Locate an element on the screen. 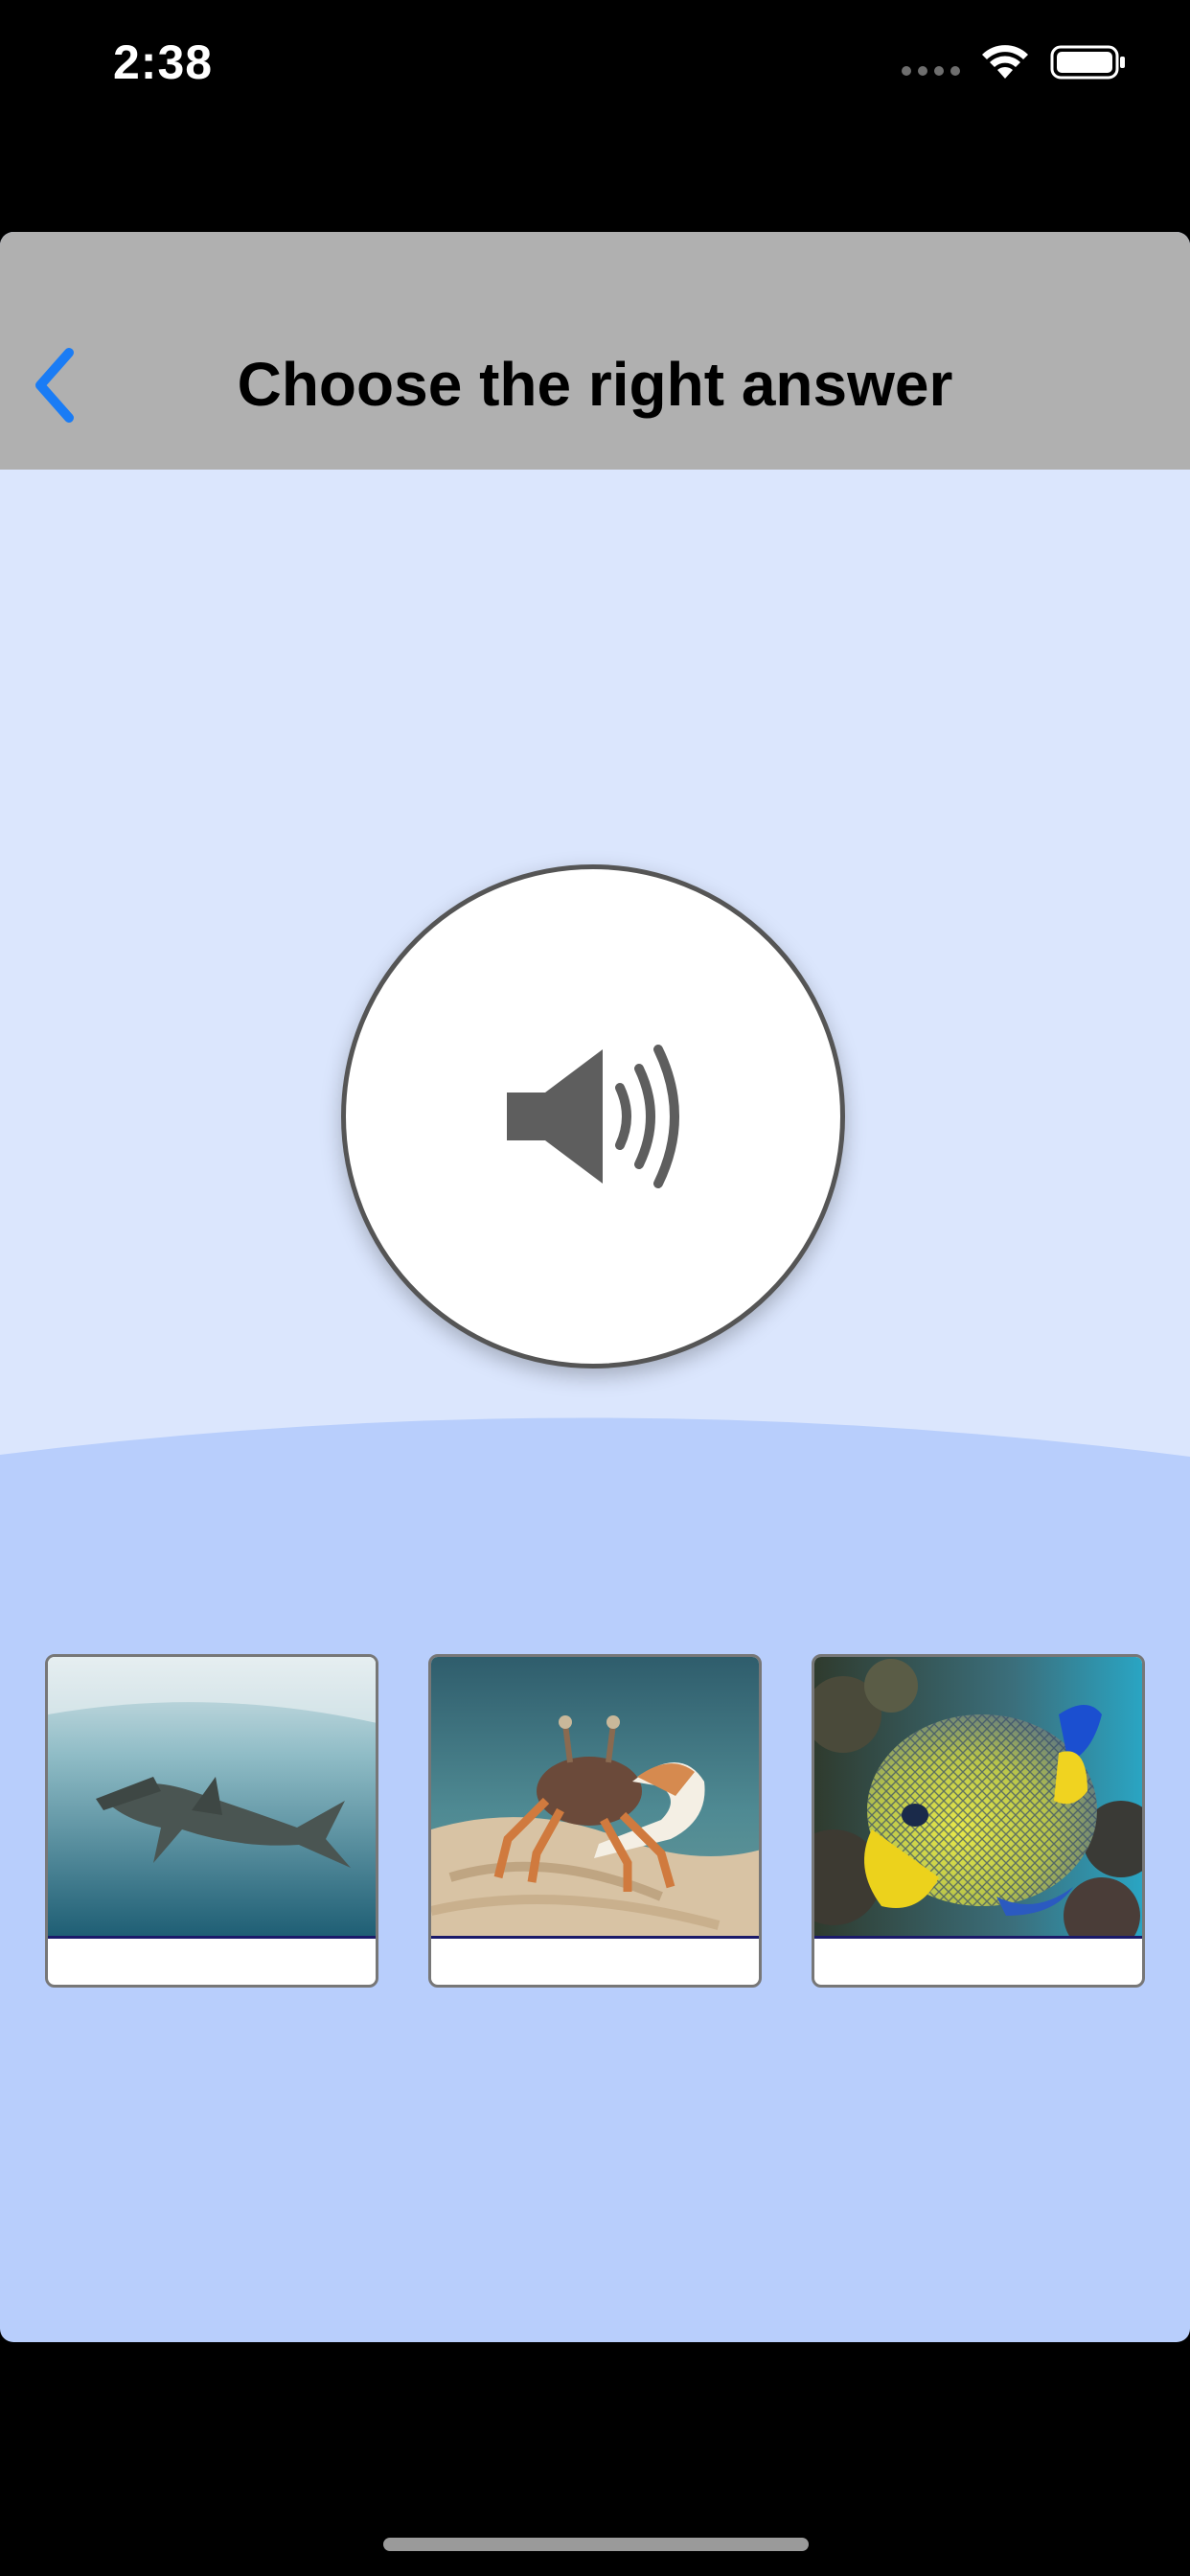 This screenshot has height=2576, width=1190. status-icons is located at coordinates (1015, 62).